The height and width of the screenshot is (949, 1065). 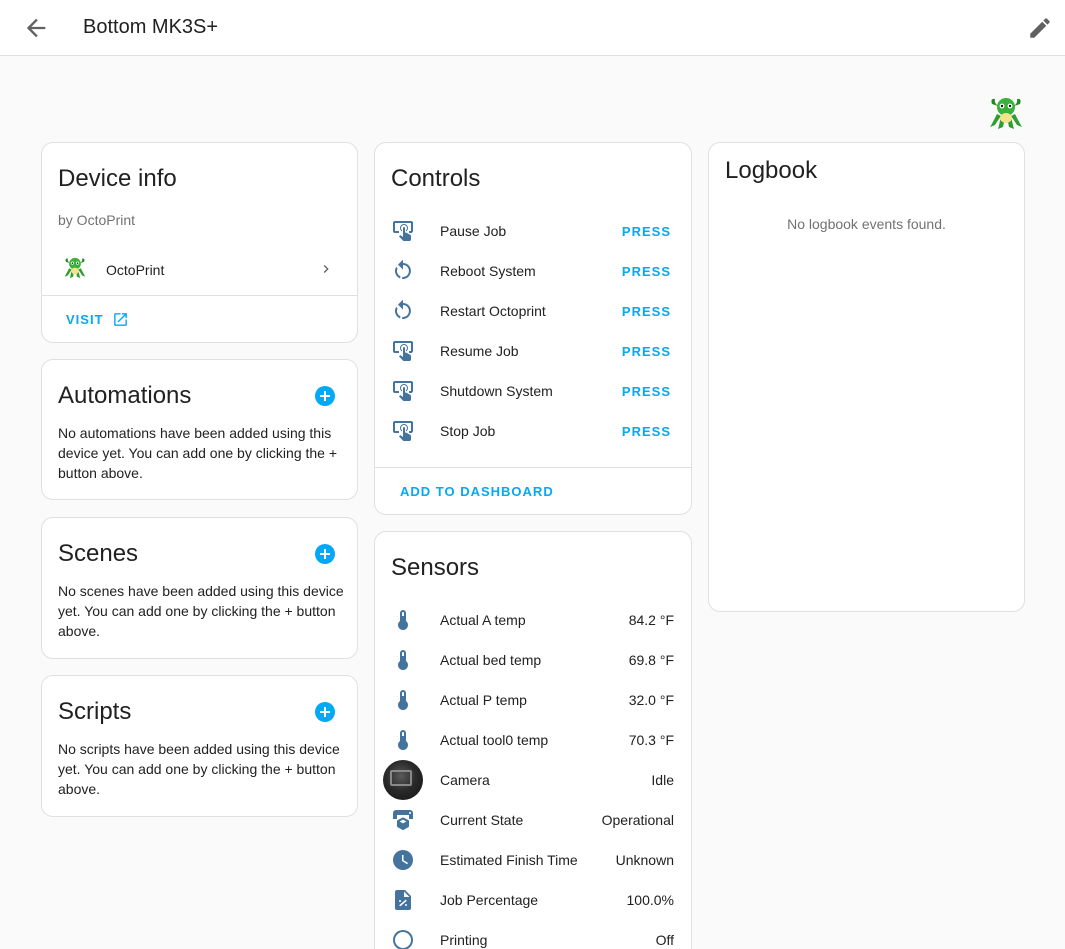 What do you see at coordinates (533, 700) in the screenshot?
I see `sensor-row-actual-p-temp: Actual P temp 32.0 °F` at bounding box center [533, 700].